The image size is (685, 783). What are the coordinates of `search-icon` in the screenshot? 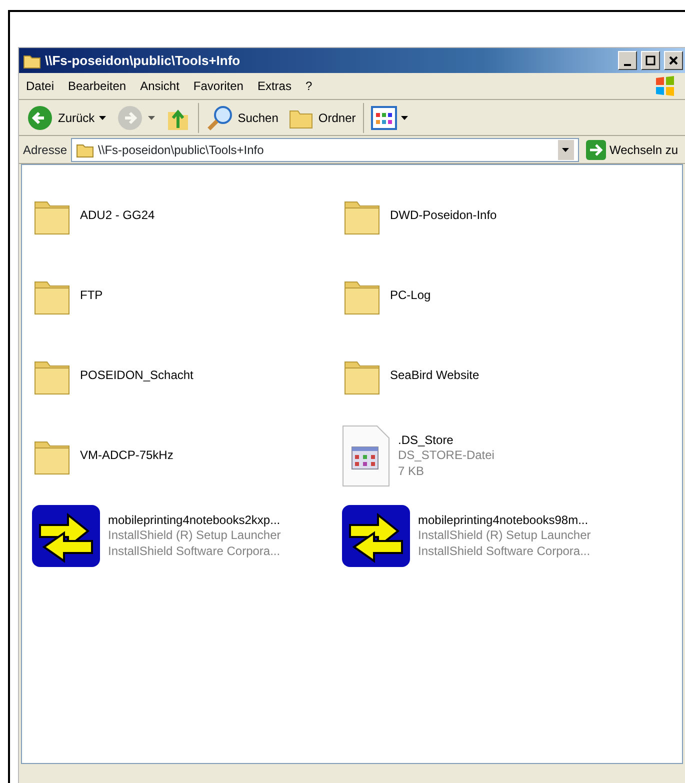 It's located at (220, 118).